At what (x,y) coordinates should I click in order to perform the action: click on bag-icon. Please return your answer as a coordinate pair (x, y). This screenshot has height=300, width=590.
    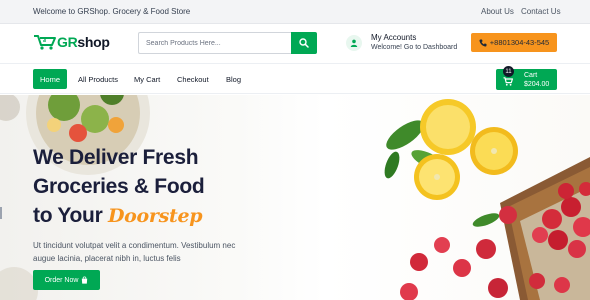
    Looking at the image, I should click on (85, 280).